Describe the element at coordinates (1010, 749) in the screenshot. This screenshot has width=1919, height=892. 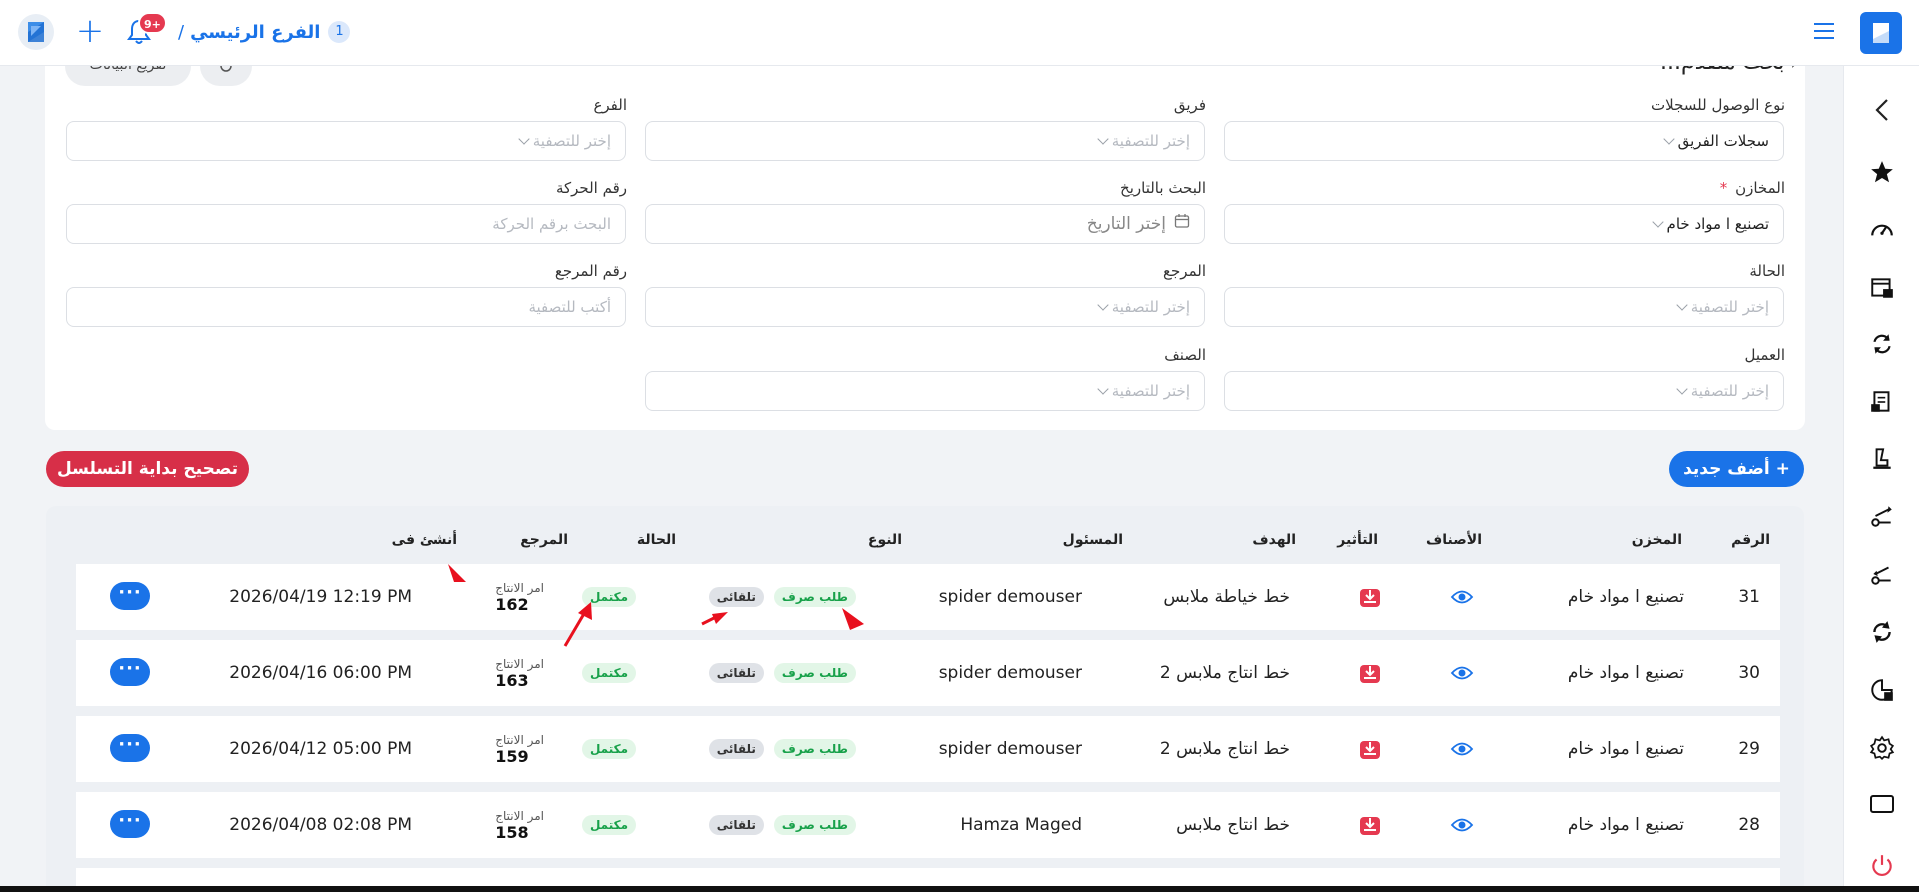
I see `row-responsible: spider demouser` at that location.